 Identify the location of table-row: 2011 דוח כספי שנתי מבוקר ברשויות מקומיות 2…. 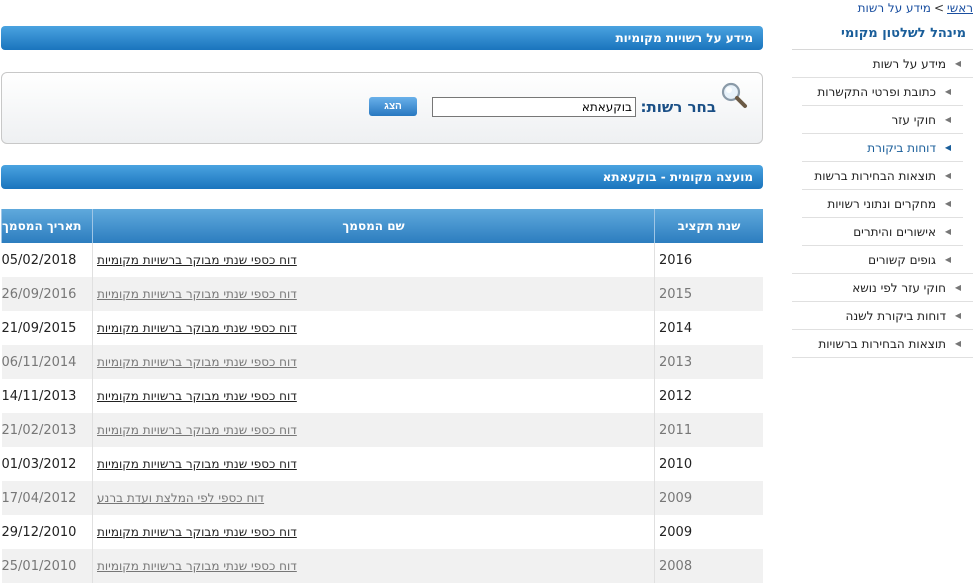
(382, 430).